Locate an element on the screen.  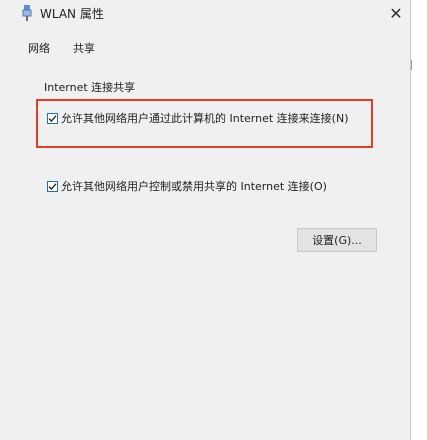
allow-connect-checkbox is located at coordinates (52, 118).